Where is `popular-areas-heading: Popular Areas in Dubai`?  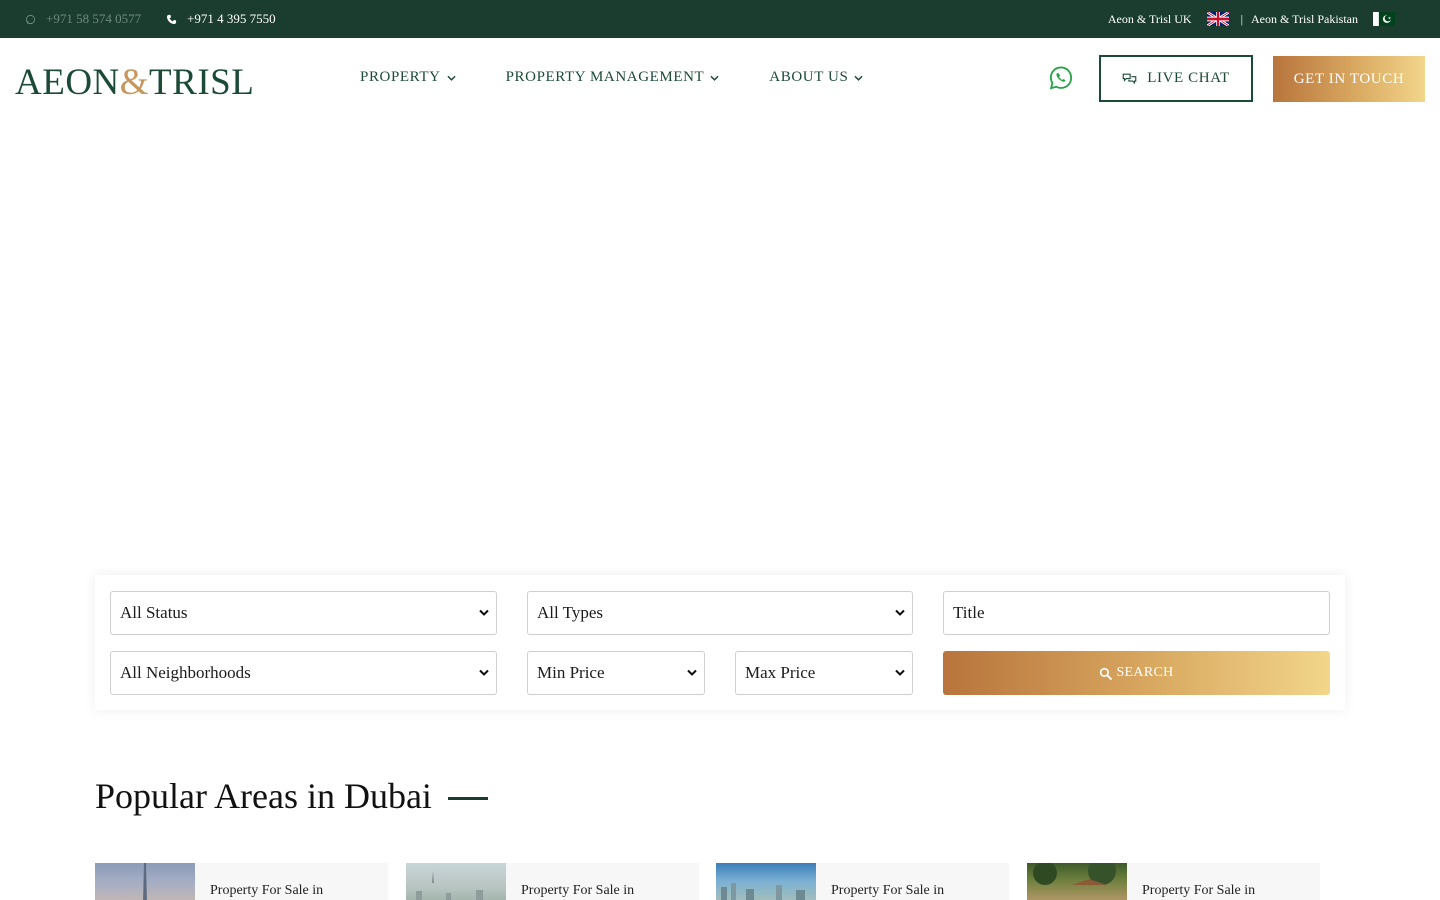 popular-areas-heading: Popular Areas in Dubai is located at coordinates (291, 796).